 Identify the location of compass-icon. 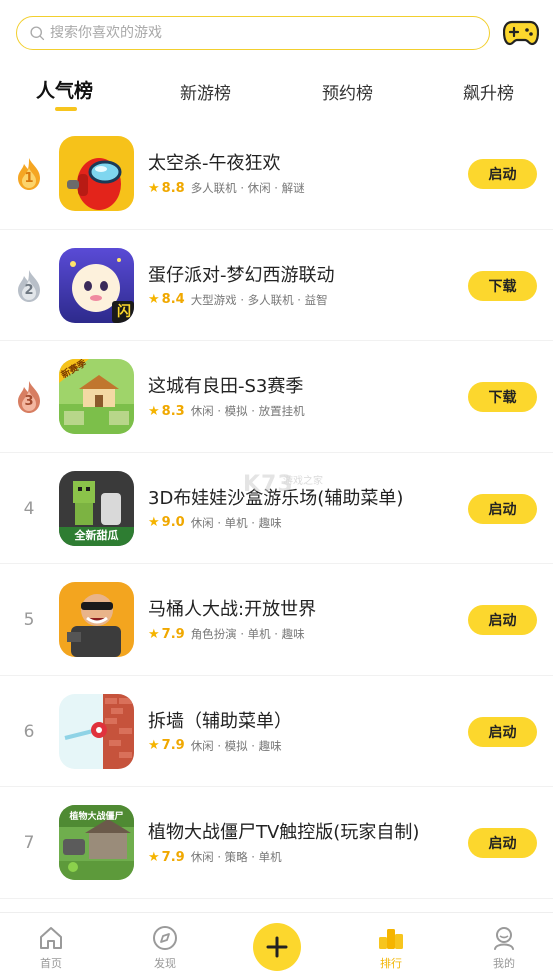
(165, 938).